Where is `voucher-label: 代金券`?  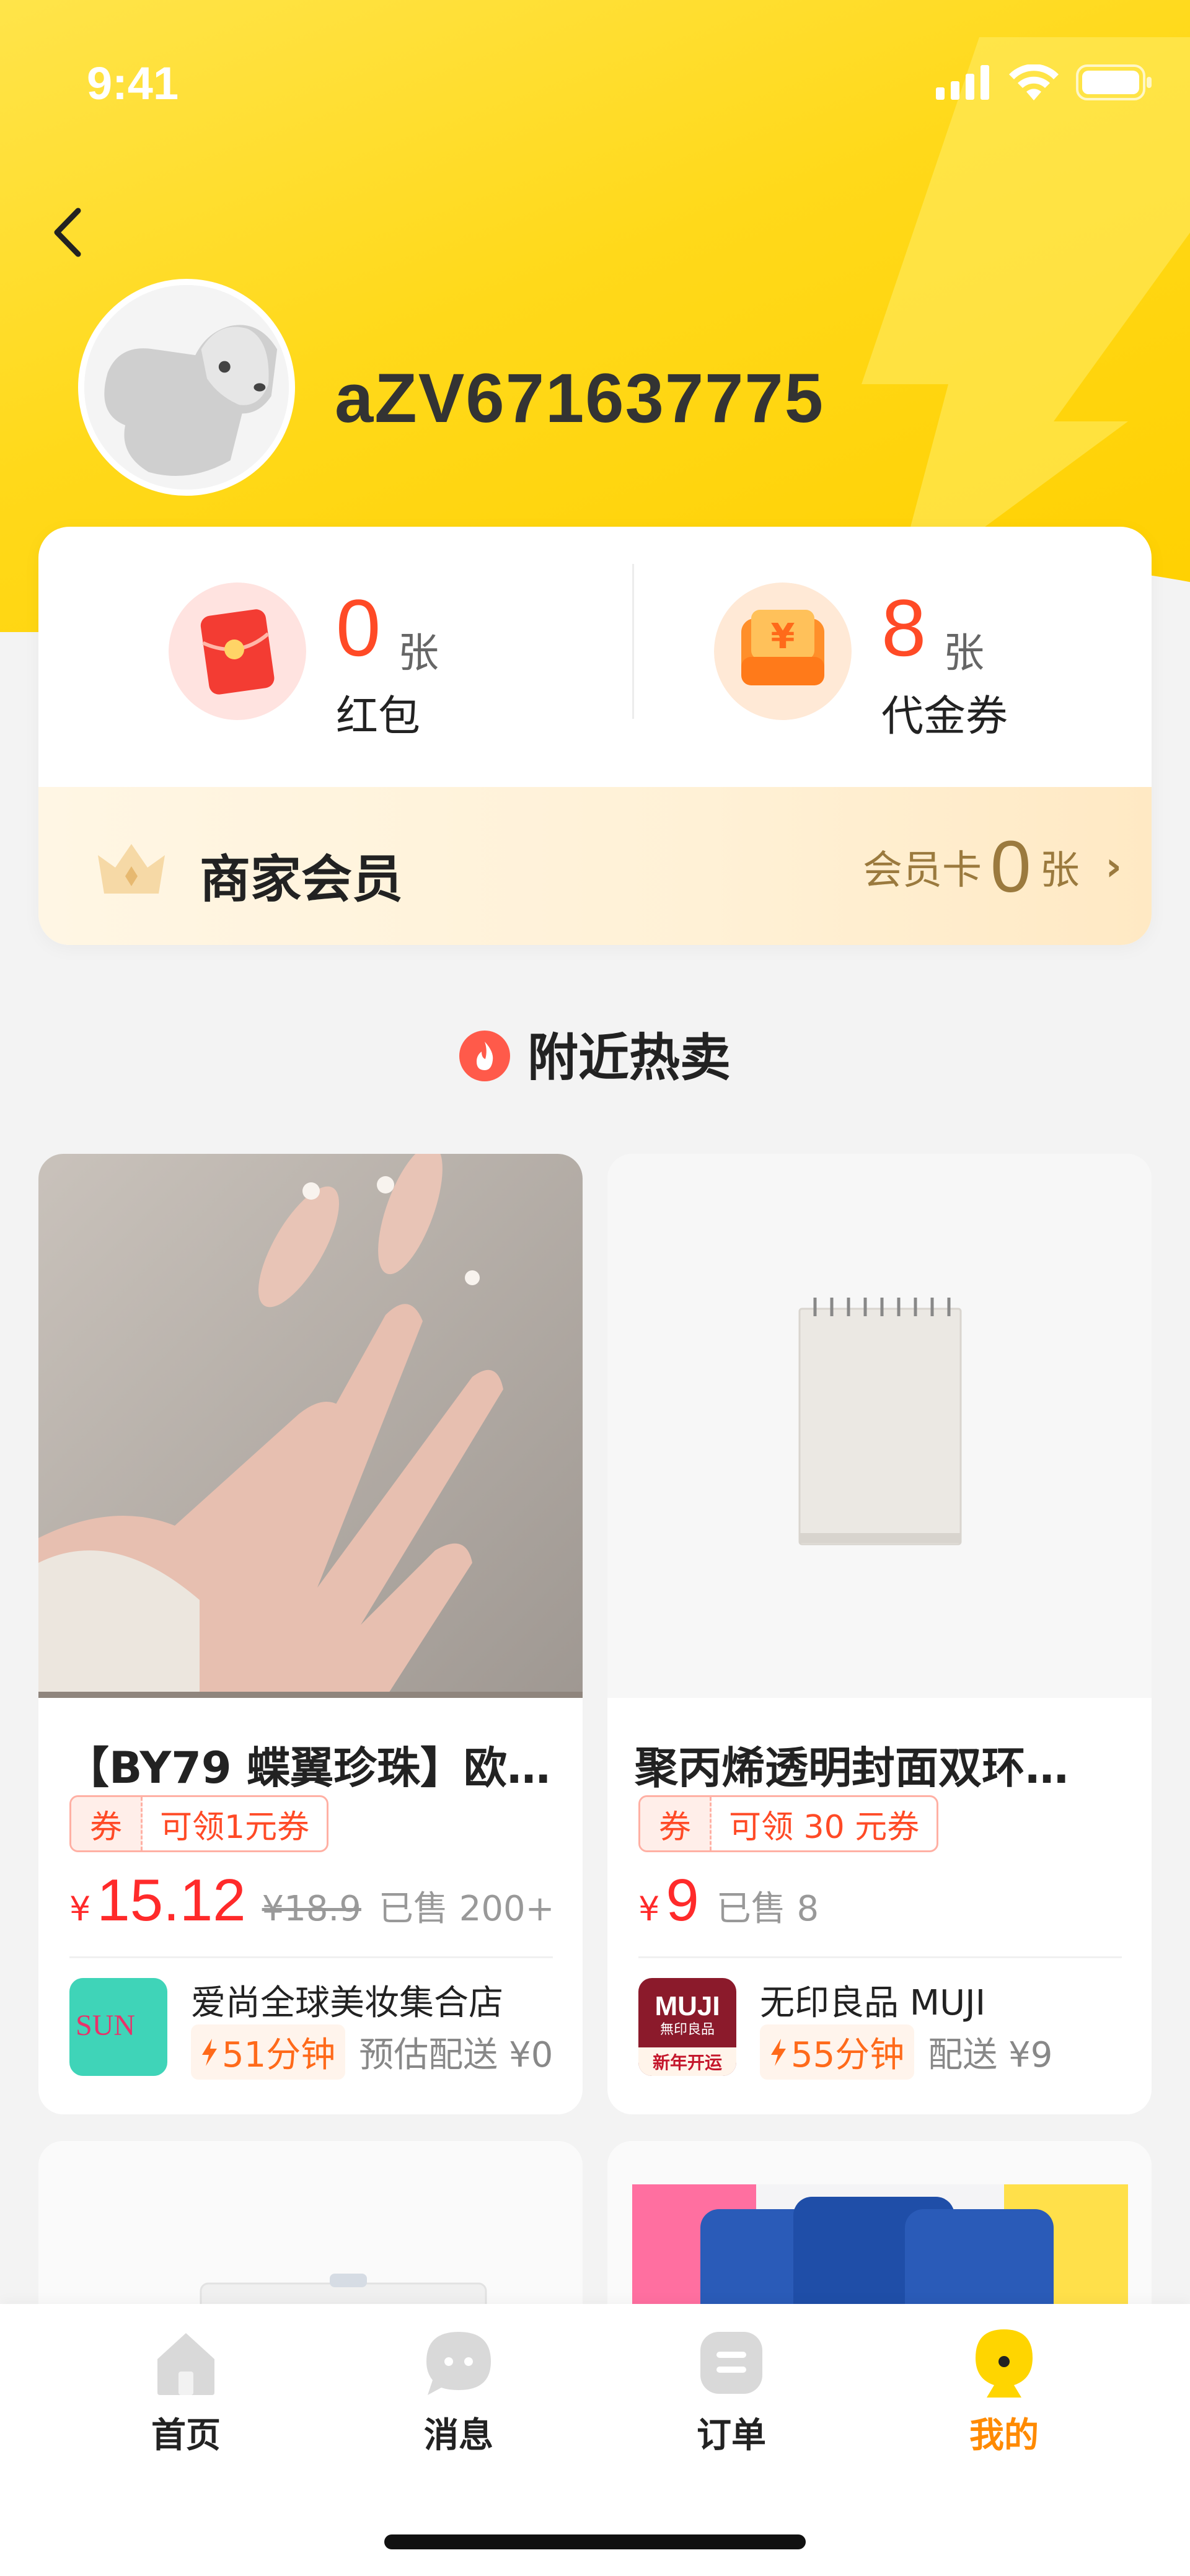 voucher-label: 代金券 is located at coordinates (944, 716).